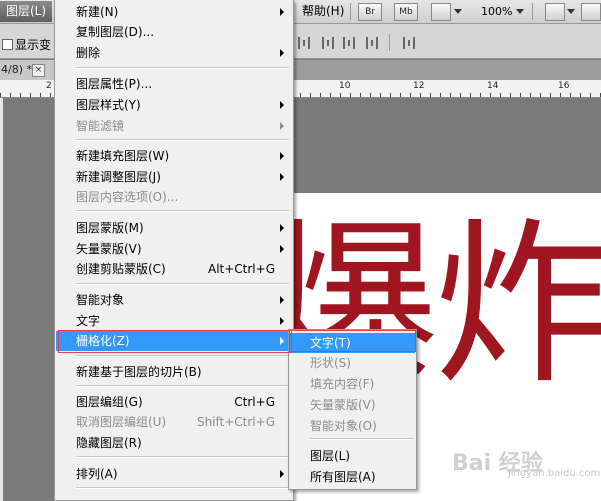 The width and height of the screenshot is (601, 501). Describe the element at coordinates (419, 86) in the screenshot. I see `ruler-label: 12` at that location.